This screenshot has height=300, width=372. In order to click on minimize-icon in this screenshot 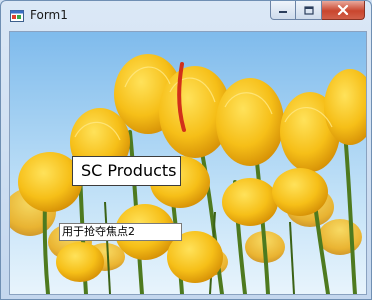, I will do `click(283, 12)`.